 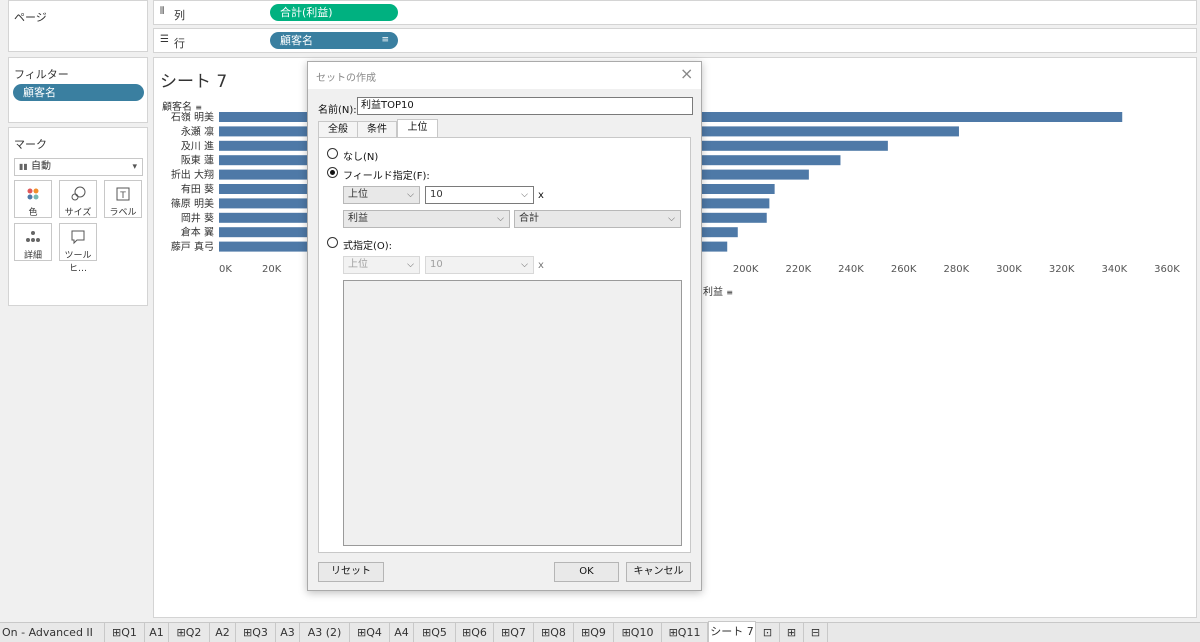 What do you see at coordinates (157, 632) in the screenshot?
I see `sheet-tab-a1: A1` at bounding box center [157, 632].